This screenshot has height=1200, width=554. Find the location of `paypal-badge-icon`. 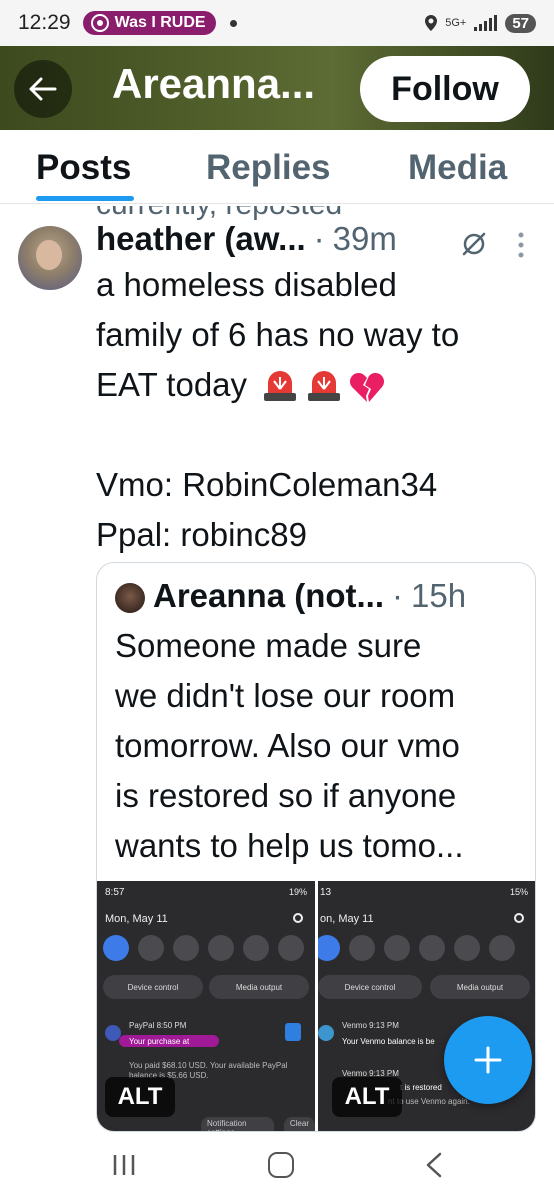

paypal-badge-icon is located at coordinates (293, 1032).